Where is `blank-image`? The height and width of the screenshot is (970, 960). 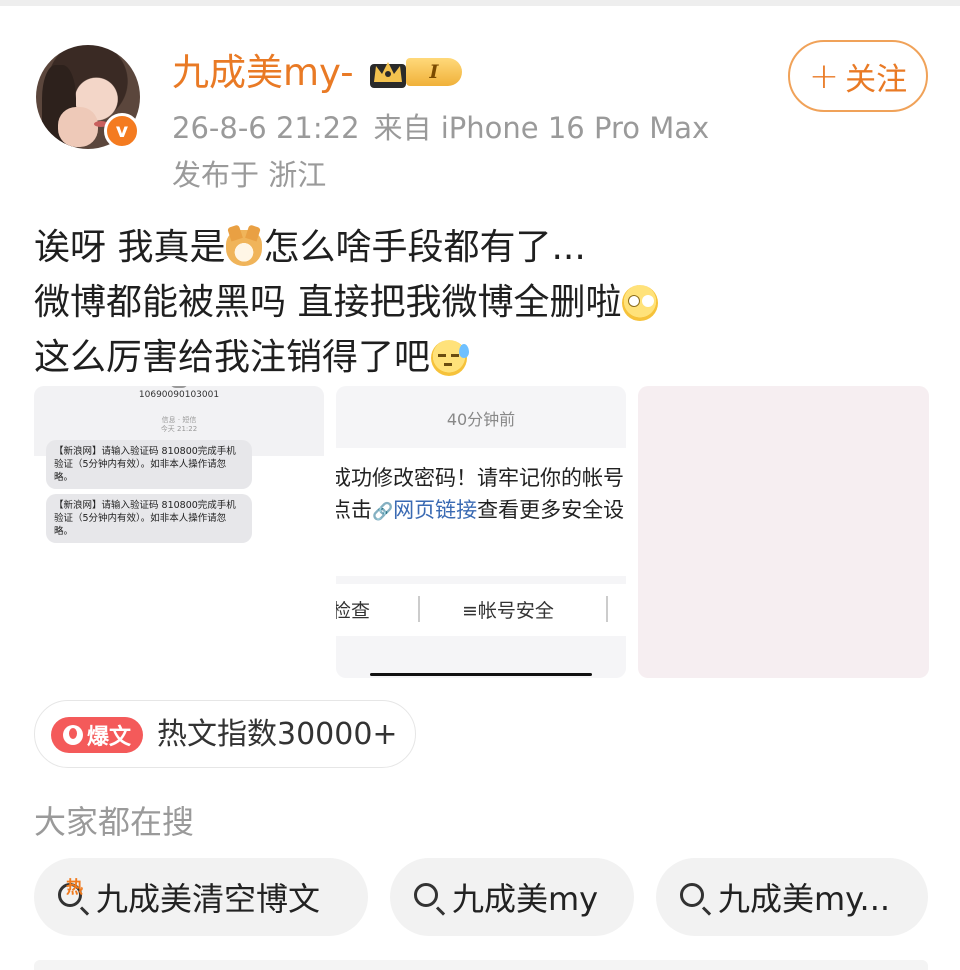 blank-image is located at coordinates (783, 532).